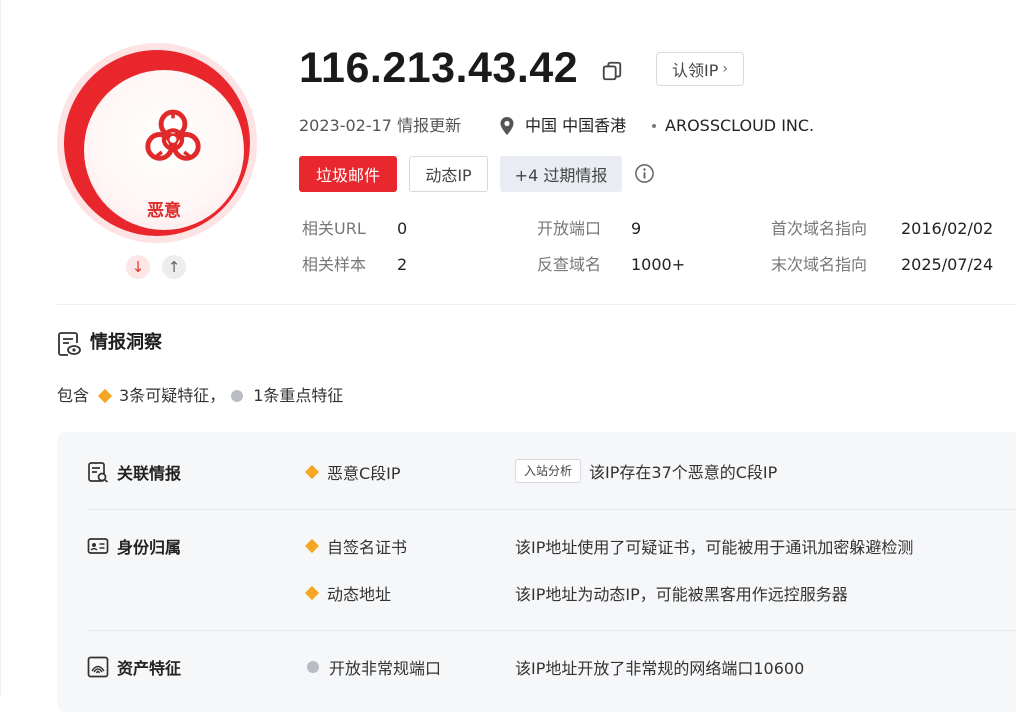 This screenshot has width=1016, height=712. I want to click on category-related-intel: 关联情报, so click(134, 472).